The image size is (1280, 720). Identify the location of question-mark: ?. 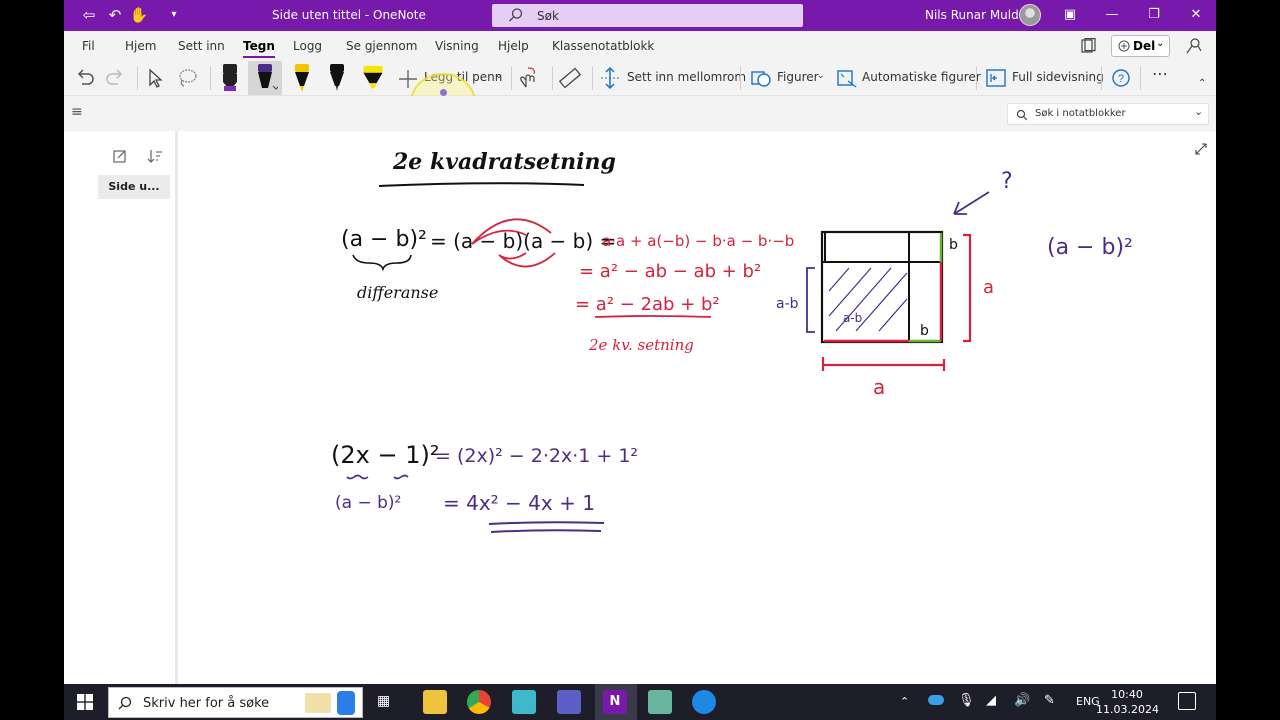
(1007, 181).